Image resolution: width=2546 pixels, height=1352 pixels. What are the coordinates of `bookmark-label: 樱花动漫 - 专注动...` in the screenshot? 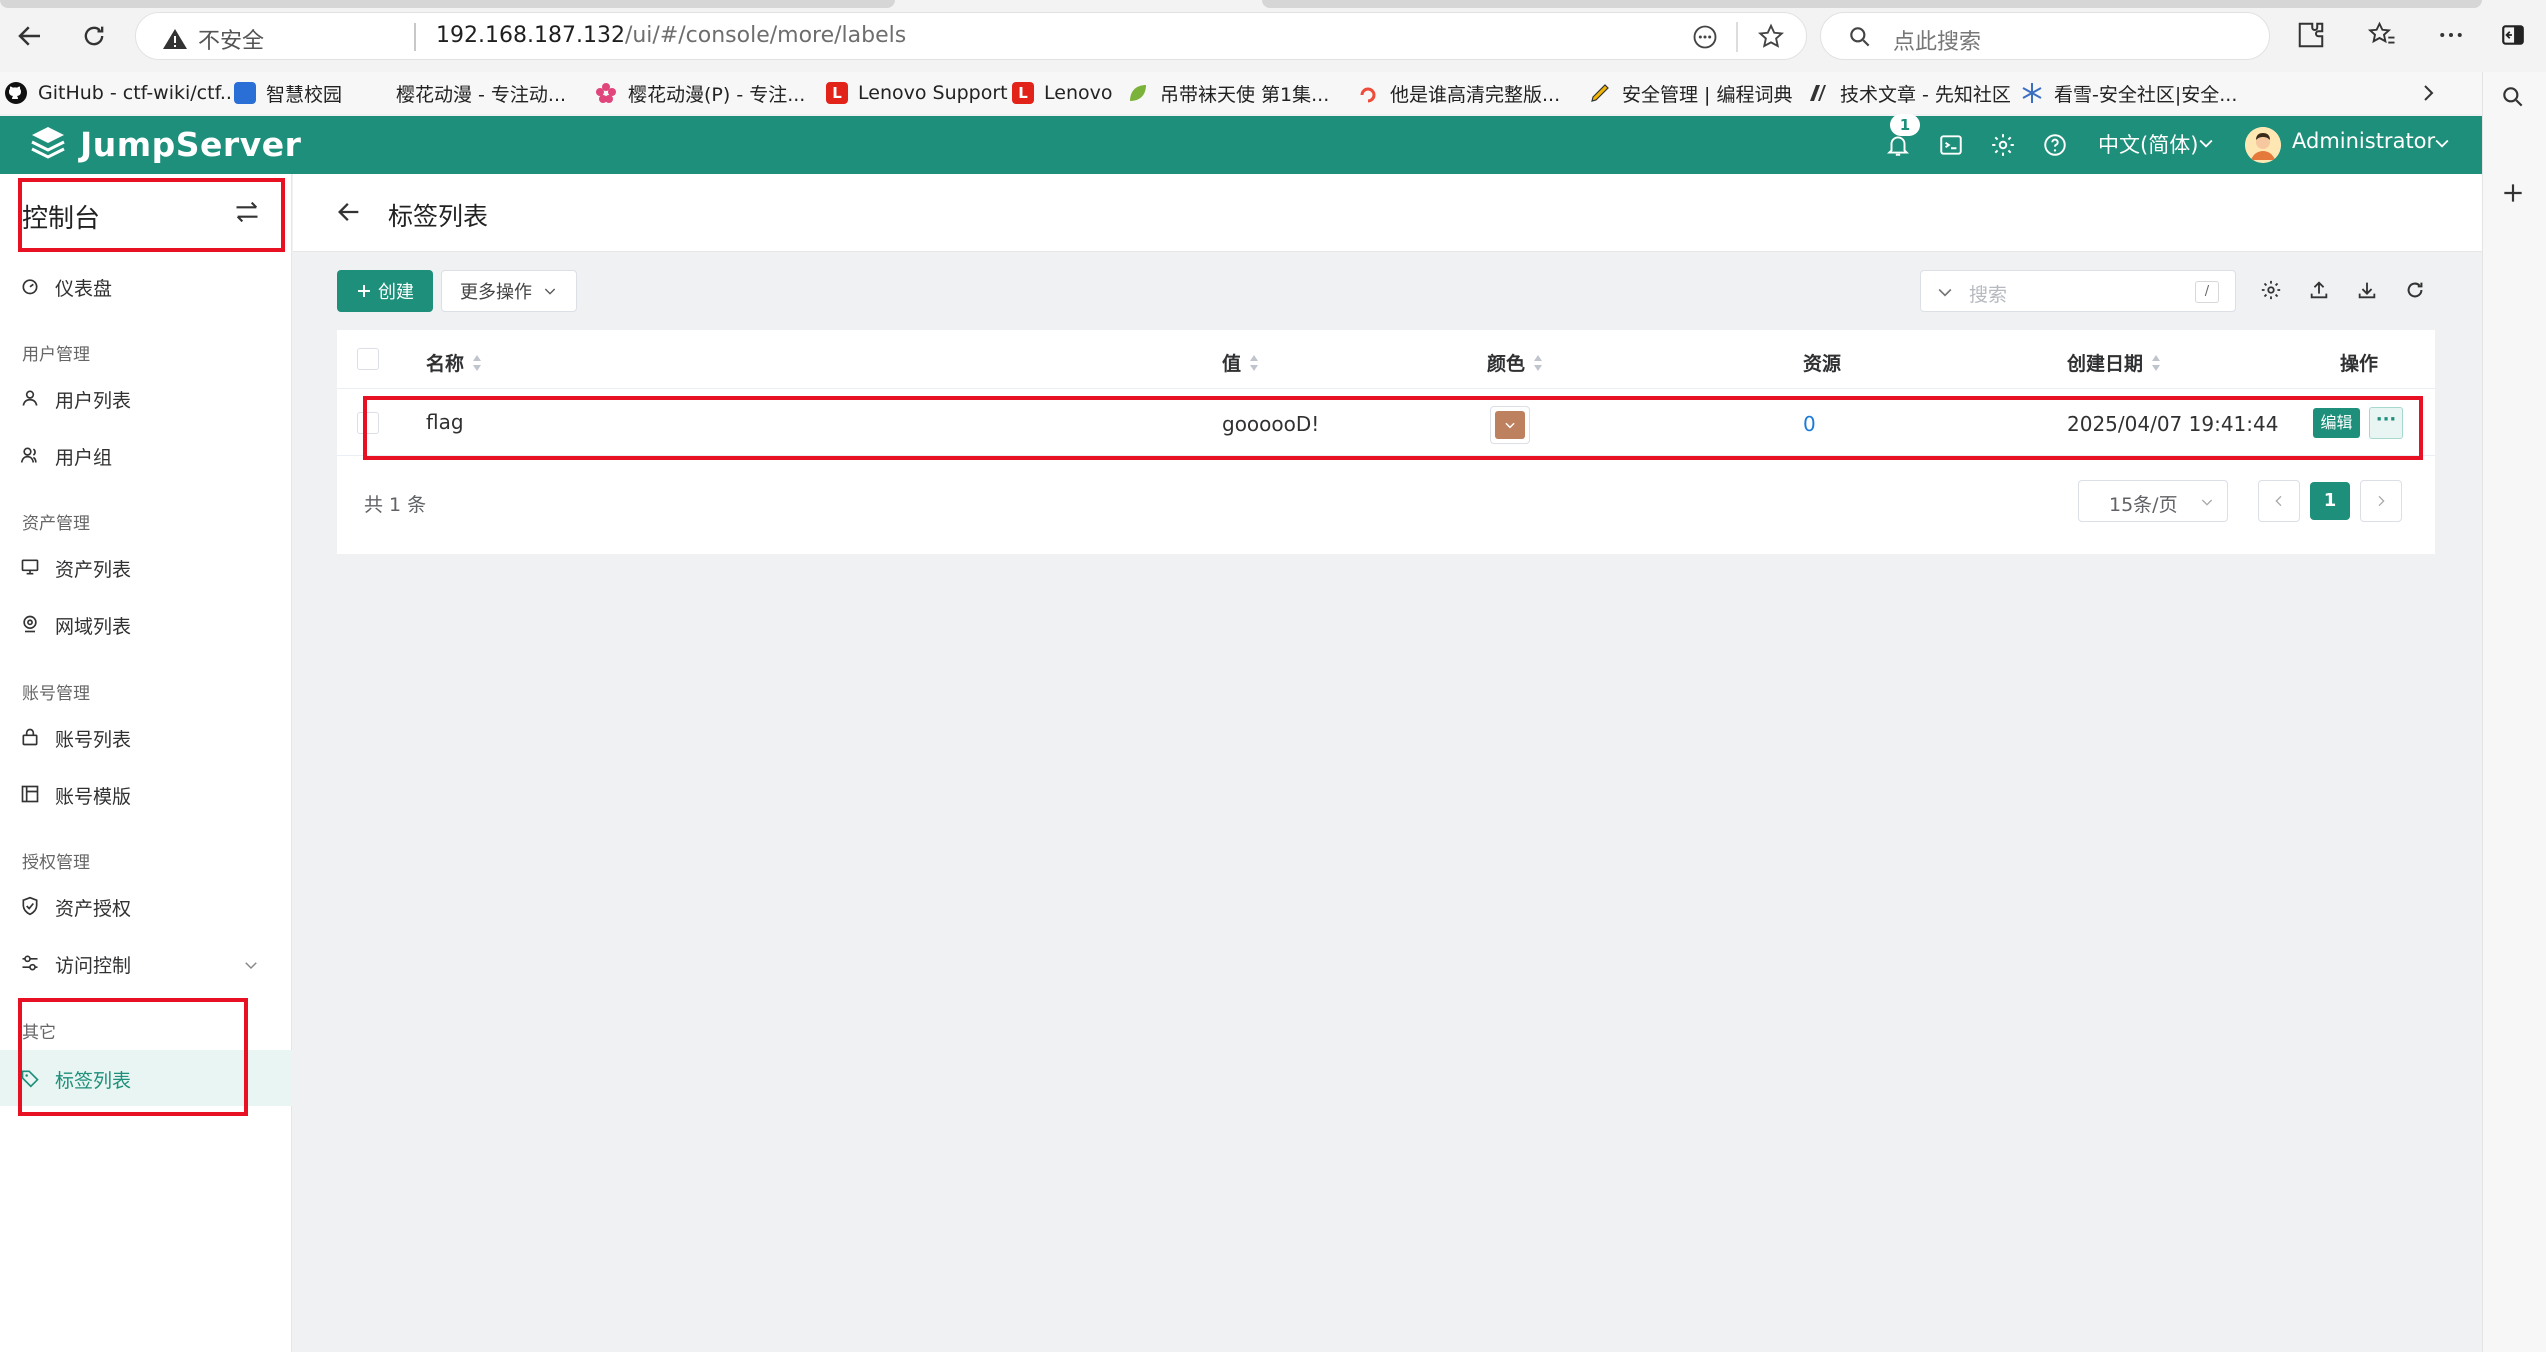 It's located at (481, 94).